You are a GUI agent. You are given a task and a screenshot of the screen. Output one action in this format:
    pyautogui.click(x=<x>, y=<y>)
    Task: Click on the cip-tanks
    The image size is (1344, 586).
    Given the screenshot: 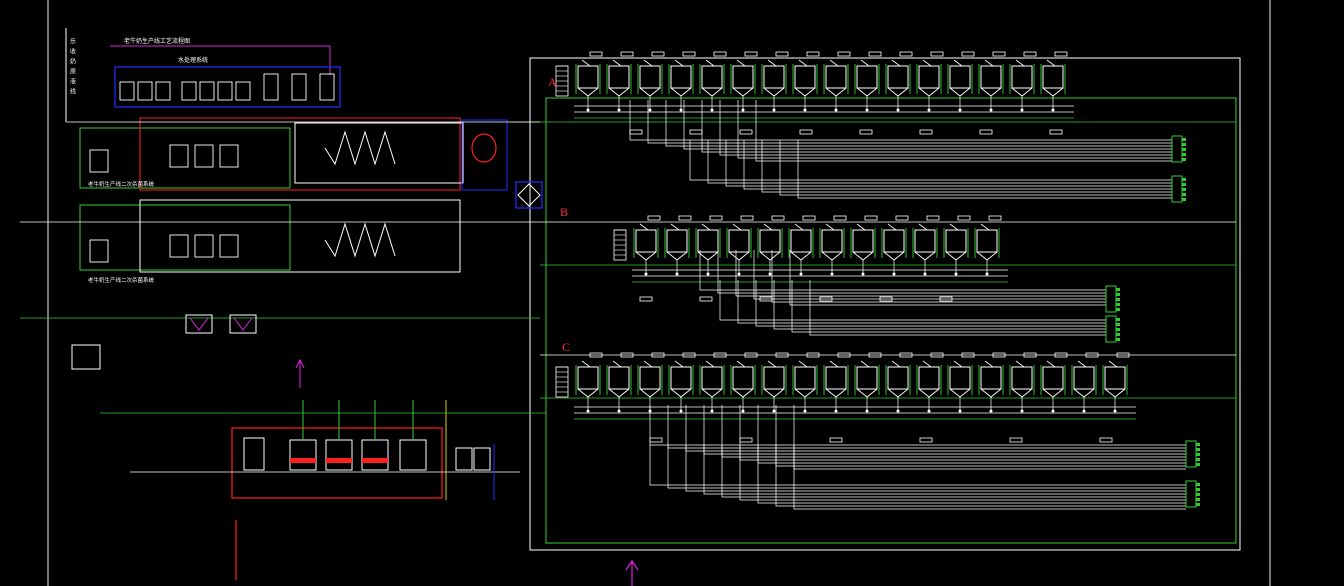 What is the action you would take?
    pyautogui.click(x=390, y=450)
    